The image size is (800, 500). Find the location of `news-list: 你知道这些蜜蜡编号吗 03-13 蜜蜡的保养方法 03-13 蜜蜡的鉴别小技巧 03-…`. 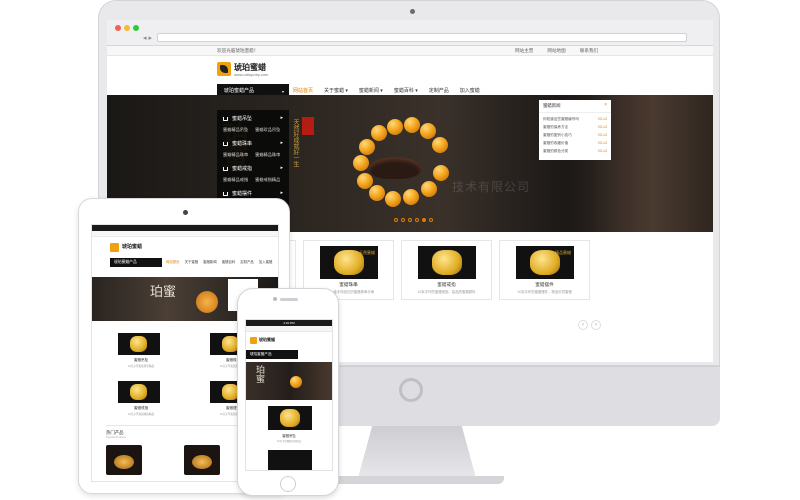

news-list: 你知道这些蜜蜡编号吗 03-13 蜜蜡的保养方法 03-13 蜜蜡的鉴别小技巧 03-… is located at coordinates (575, 135).